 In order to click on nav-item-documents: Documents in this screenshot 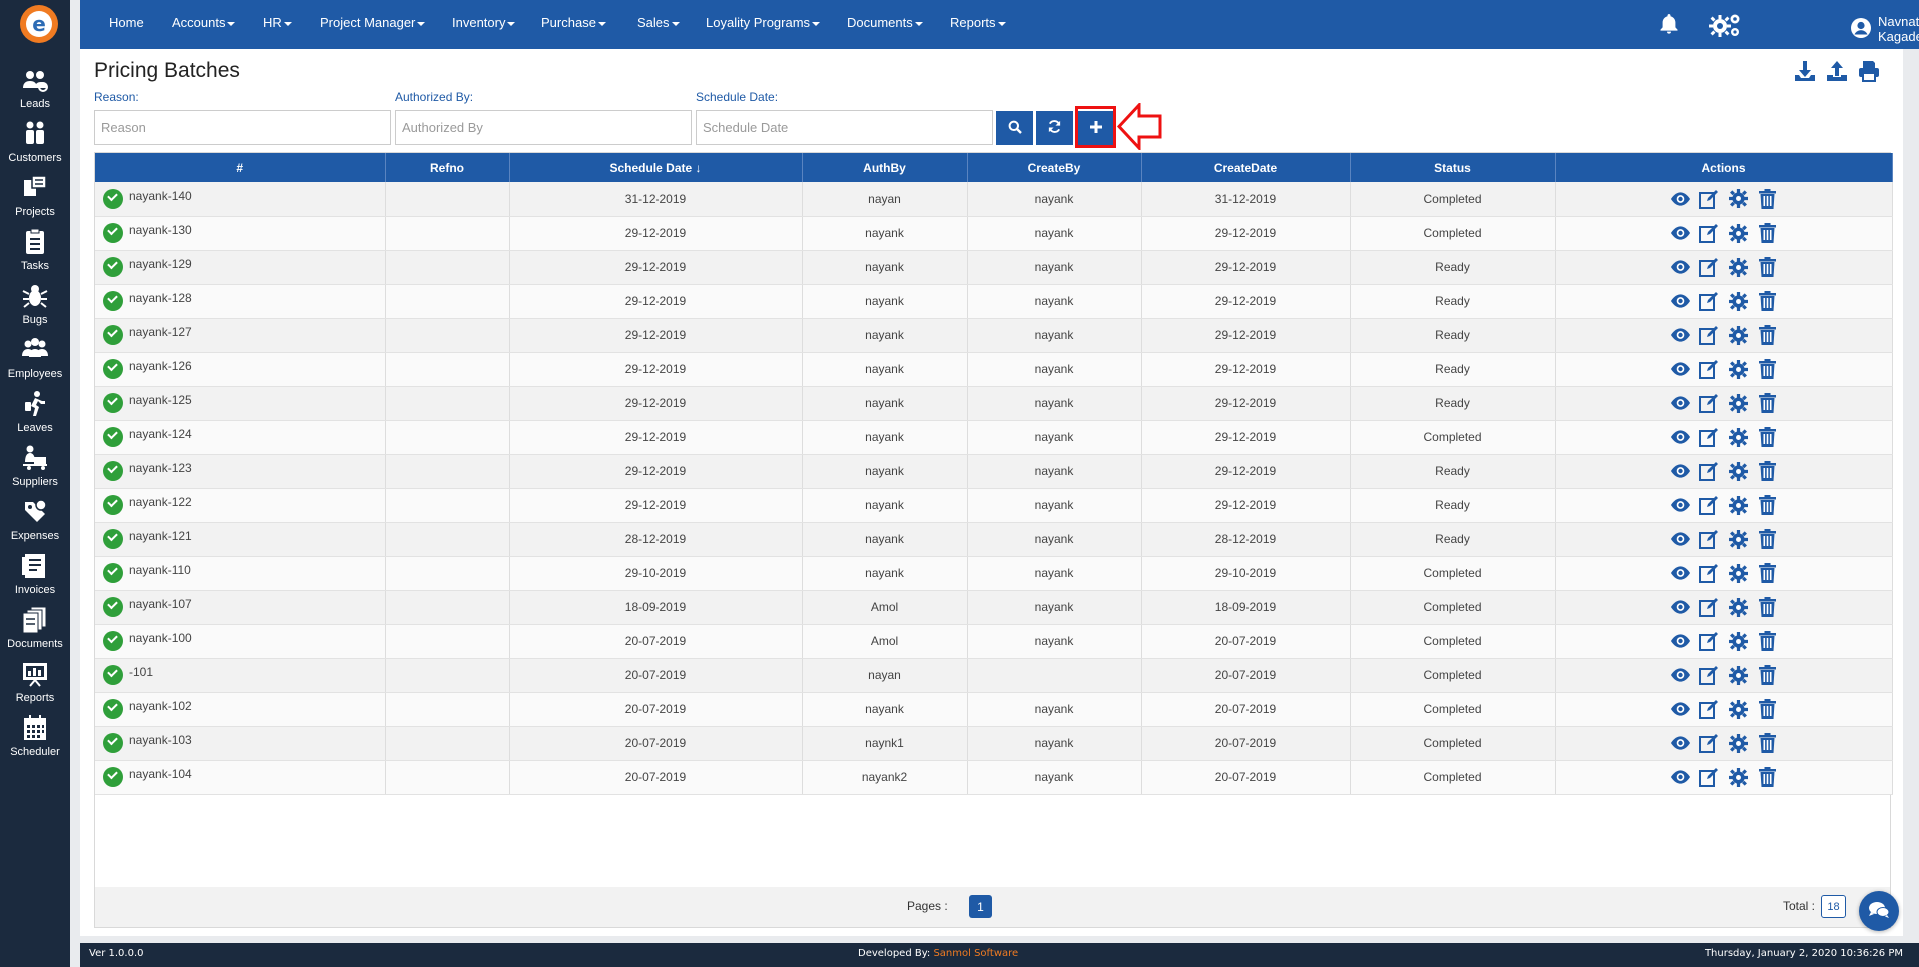, I will do `click(885, 22)`.